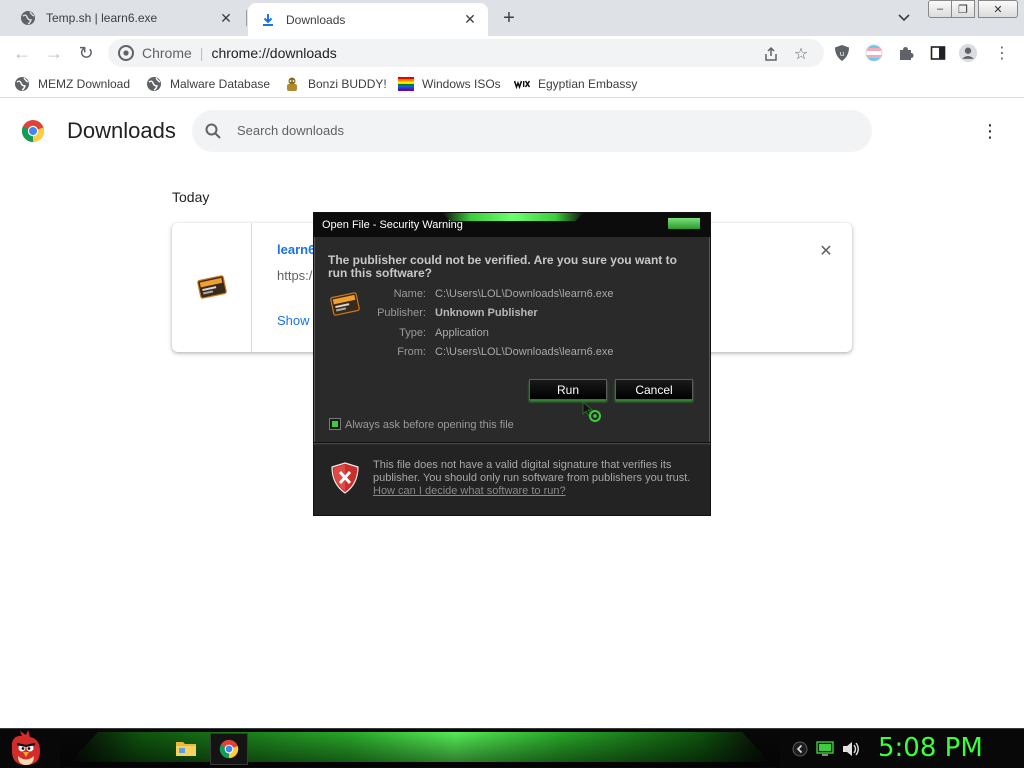 This screenshot has width=1024, height=774. I want to click on page-title: Downloads, so click(121, 130).